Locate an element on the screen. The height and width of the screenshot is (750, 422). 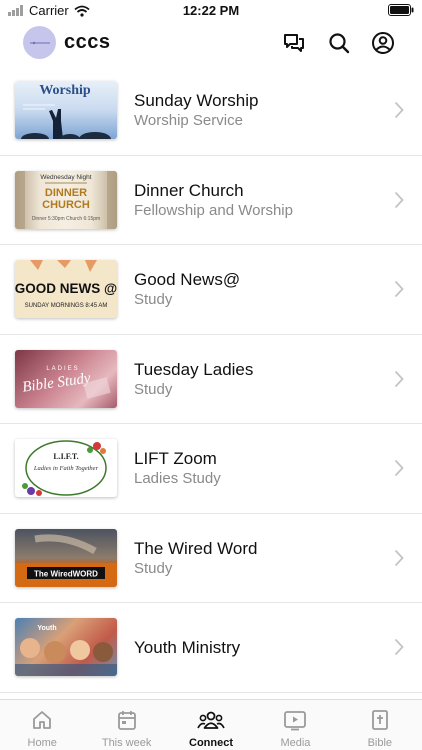
thumbnail-sunday-worship: Worship is located at coordinates (66, 110).